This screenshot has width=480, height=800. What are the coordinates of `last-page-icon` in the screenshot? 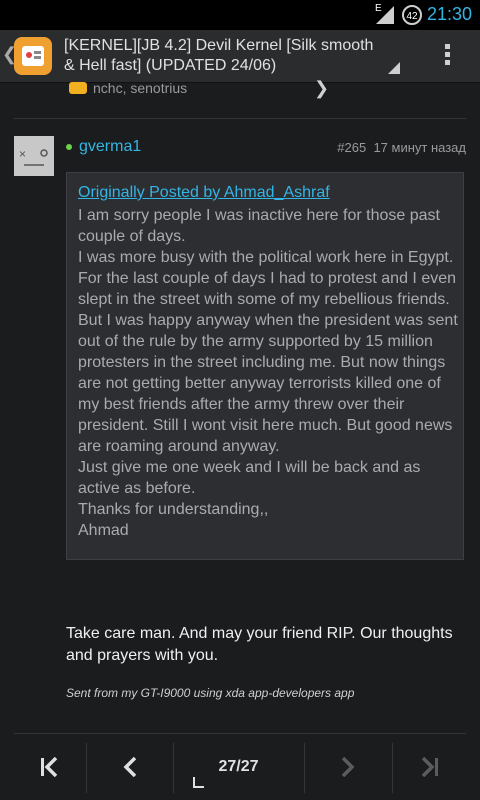 It's located at (429, 767).